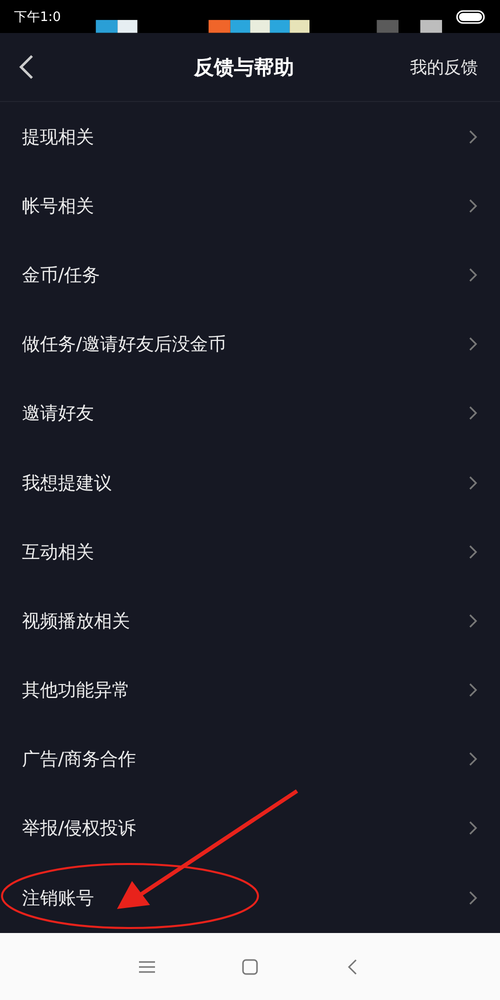 Image resolution: width=500 pixels, height=1000 pixels. Describe the element at coordinates (471, 17) in the screenshot. I see `battery-icon` at that location.